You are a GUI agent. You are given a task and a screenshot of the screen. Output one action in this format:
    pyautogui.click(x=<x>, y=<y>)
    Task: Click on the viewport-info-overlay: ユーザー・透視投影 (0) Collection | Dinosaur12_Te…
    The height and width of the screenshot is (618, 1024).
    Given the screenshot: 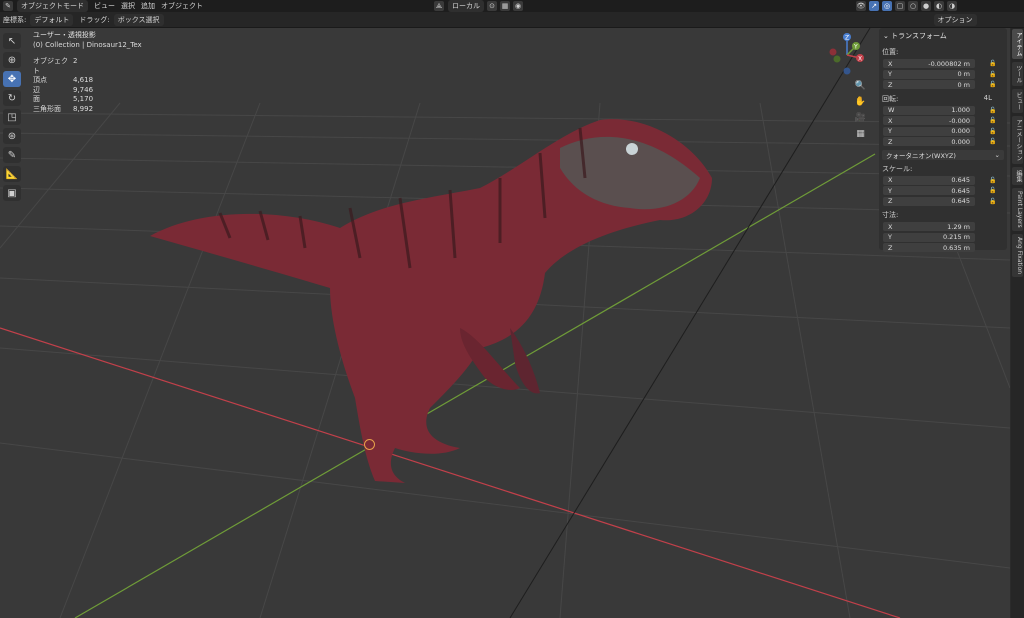 What is the action you would take?
    pyautogui.click(x=87, y=72)
    